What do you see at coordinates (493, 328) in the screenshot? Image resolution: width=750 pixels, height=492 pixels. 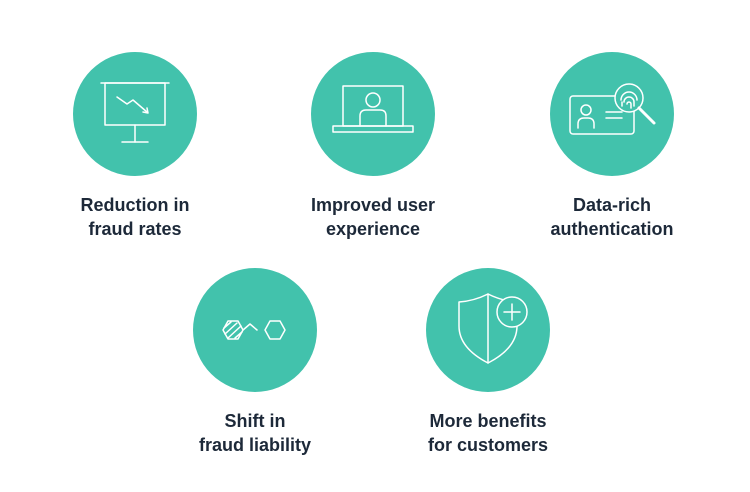 I see `shield-plus-icon` at bounding box center [493, 328].